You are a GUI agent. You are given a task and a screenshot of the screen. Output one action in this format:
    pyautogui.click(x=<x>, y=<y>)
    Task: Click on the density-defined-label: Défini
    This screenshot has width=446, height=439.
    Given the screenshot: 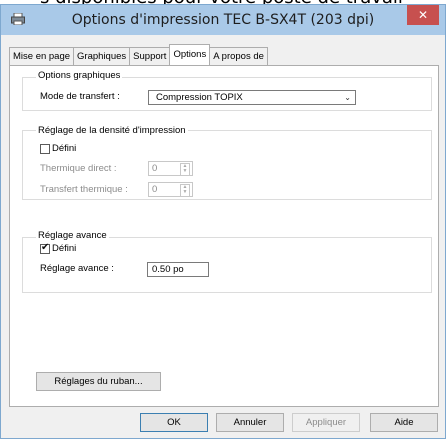 What is the action you would take?
    pyautogui.click(x=64, y=148)
    